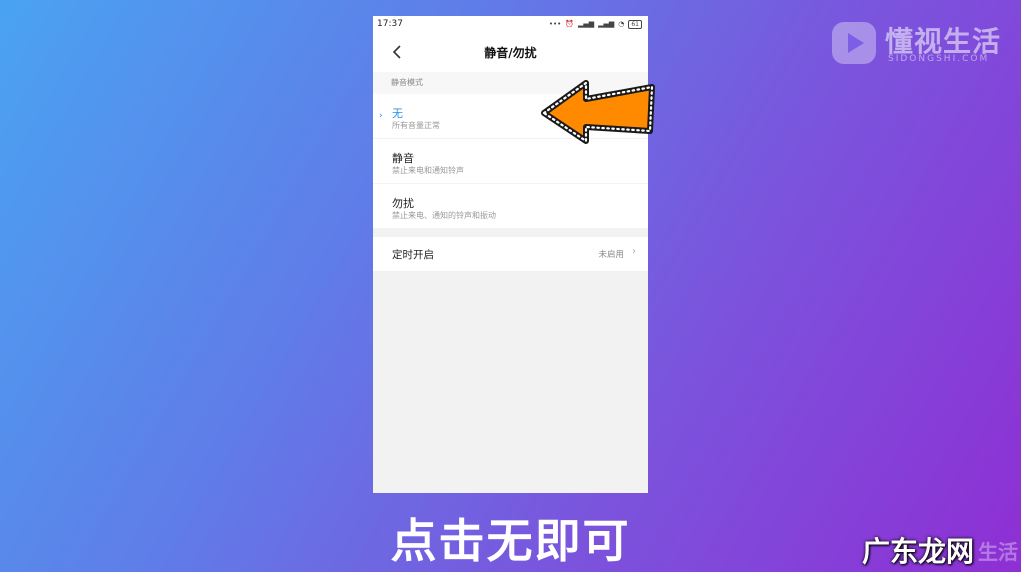  Describe the element at coordinates (510, 161) in the screenshot. I see `mode-item-silent: 静音 禁止来电和通知铃声` at that location.